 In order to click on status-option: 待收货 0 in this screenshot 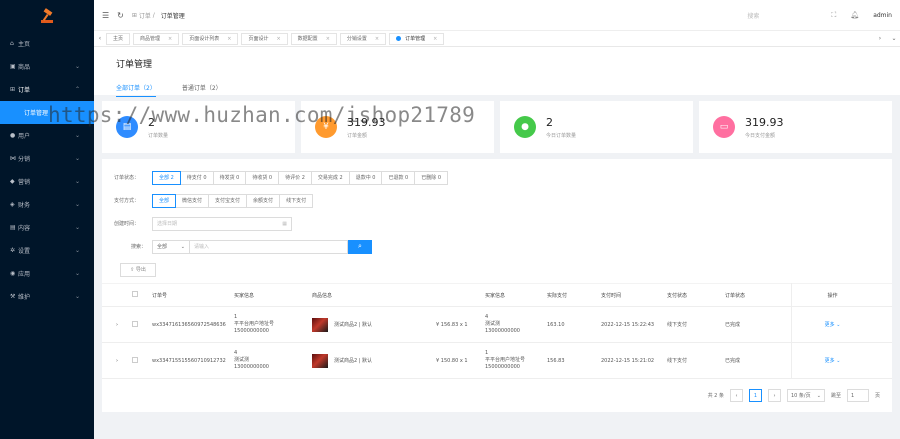, I will do `click(262, 177)`.